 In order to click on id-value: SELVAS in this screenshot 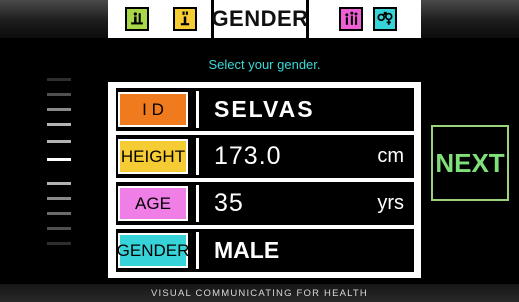, I will do `click(264, 109)`.